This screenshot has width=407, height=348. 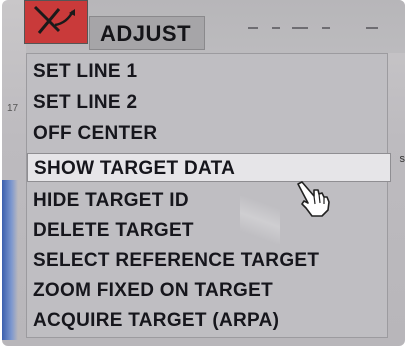 I want to click on right-edge-label: s, so click(x=402, y=159).